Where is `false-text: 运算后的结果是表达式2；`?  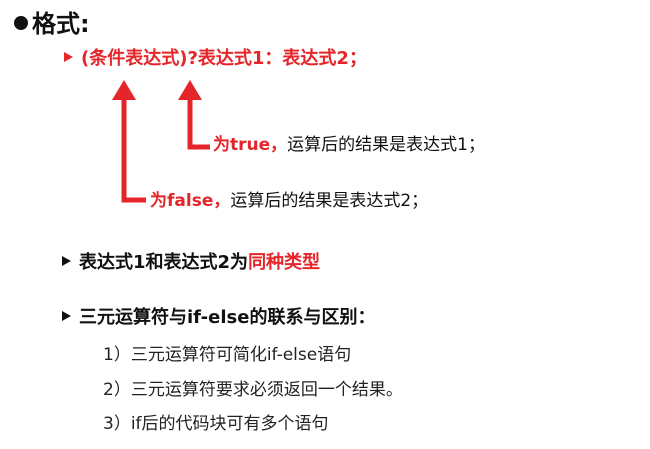
false-text: 运算后的结果是表达式2； is located at coordinates (329, 201).